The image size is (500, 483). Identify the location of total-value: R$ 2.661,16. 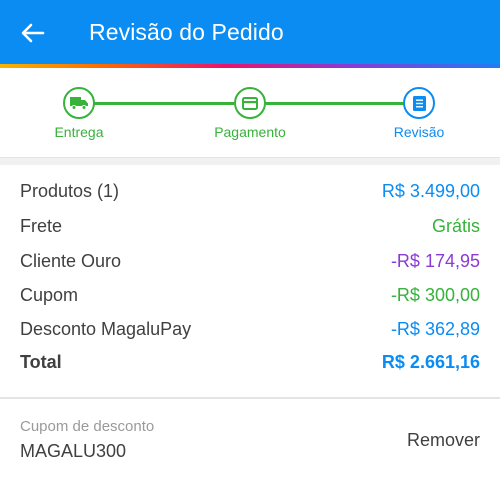
(430, 362).